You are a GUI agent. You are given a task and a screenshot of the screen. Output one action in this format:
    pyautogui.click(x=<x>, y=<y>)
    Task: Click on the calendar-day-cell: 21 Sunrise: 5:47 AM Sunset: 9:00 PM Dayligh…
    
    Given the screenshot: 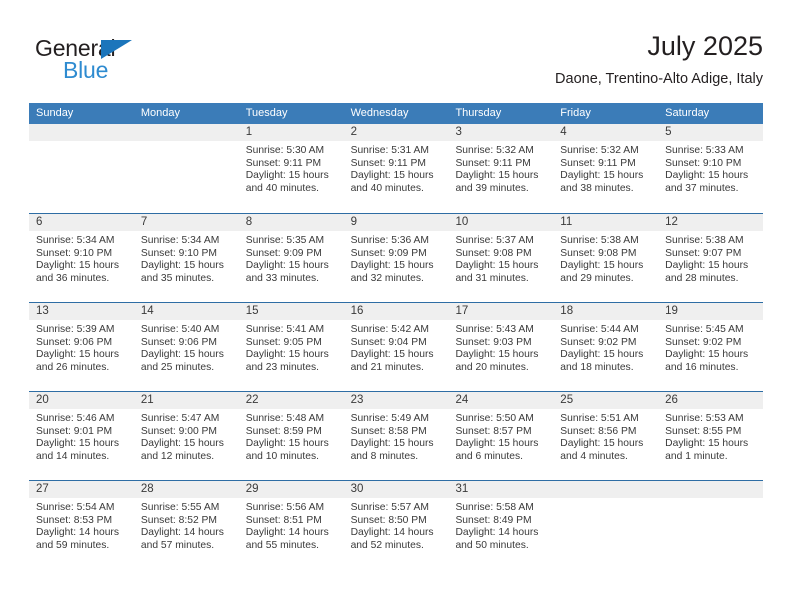 What is the action you would take?
    pyautogui.click(x=186, y=436)
    